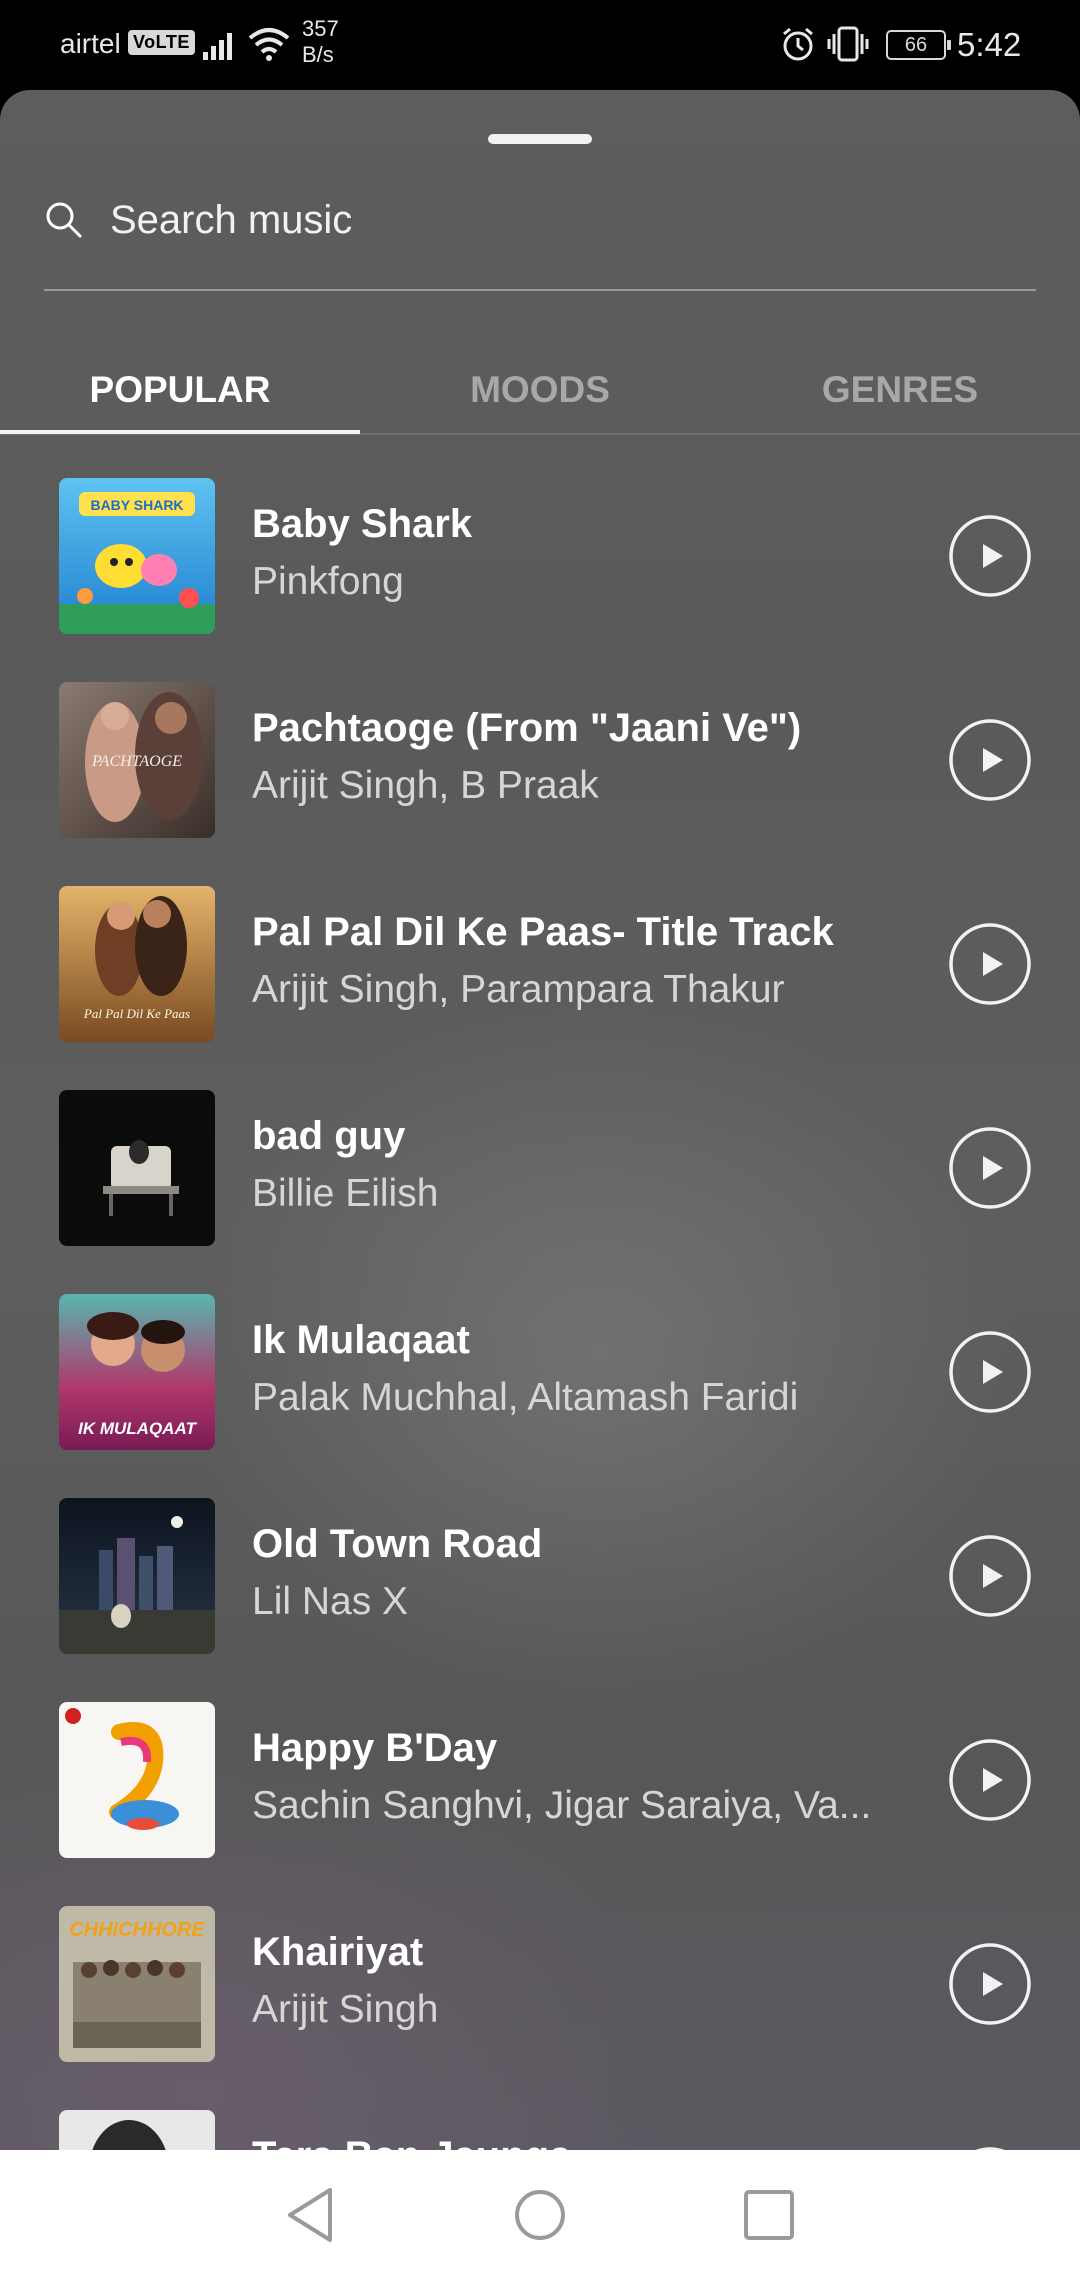  Describe the element at coordinates (320, 28) in the screenshot. I see `network-speed-value: 357` at that location.